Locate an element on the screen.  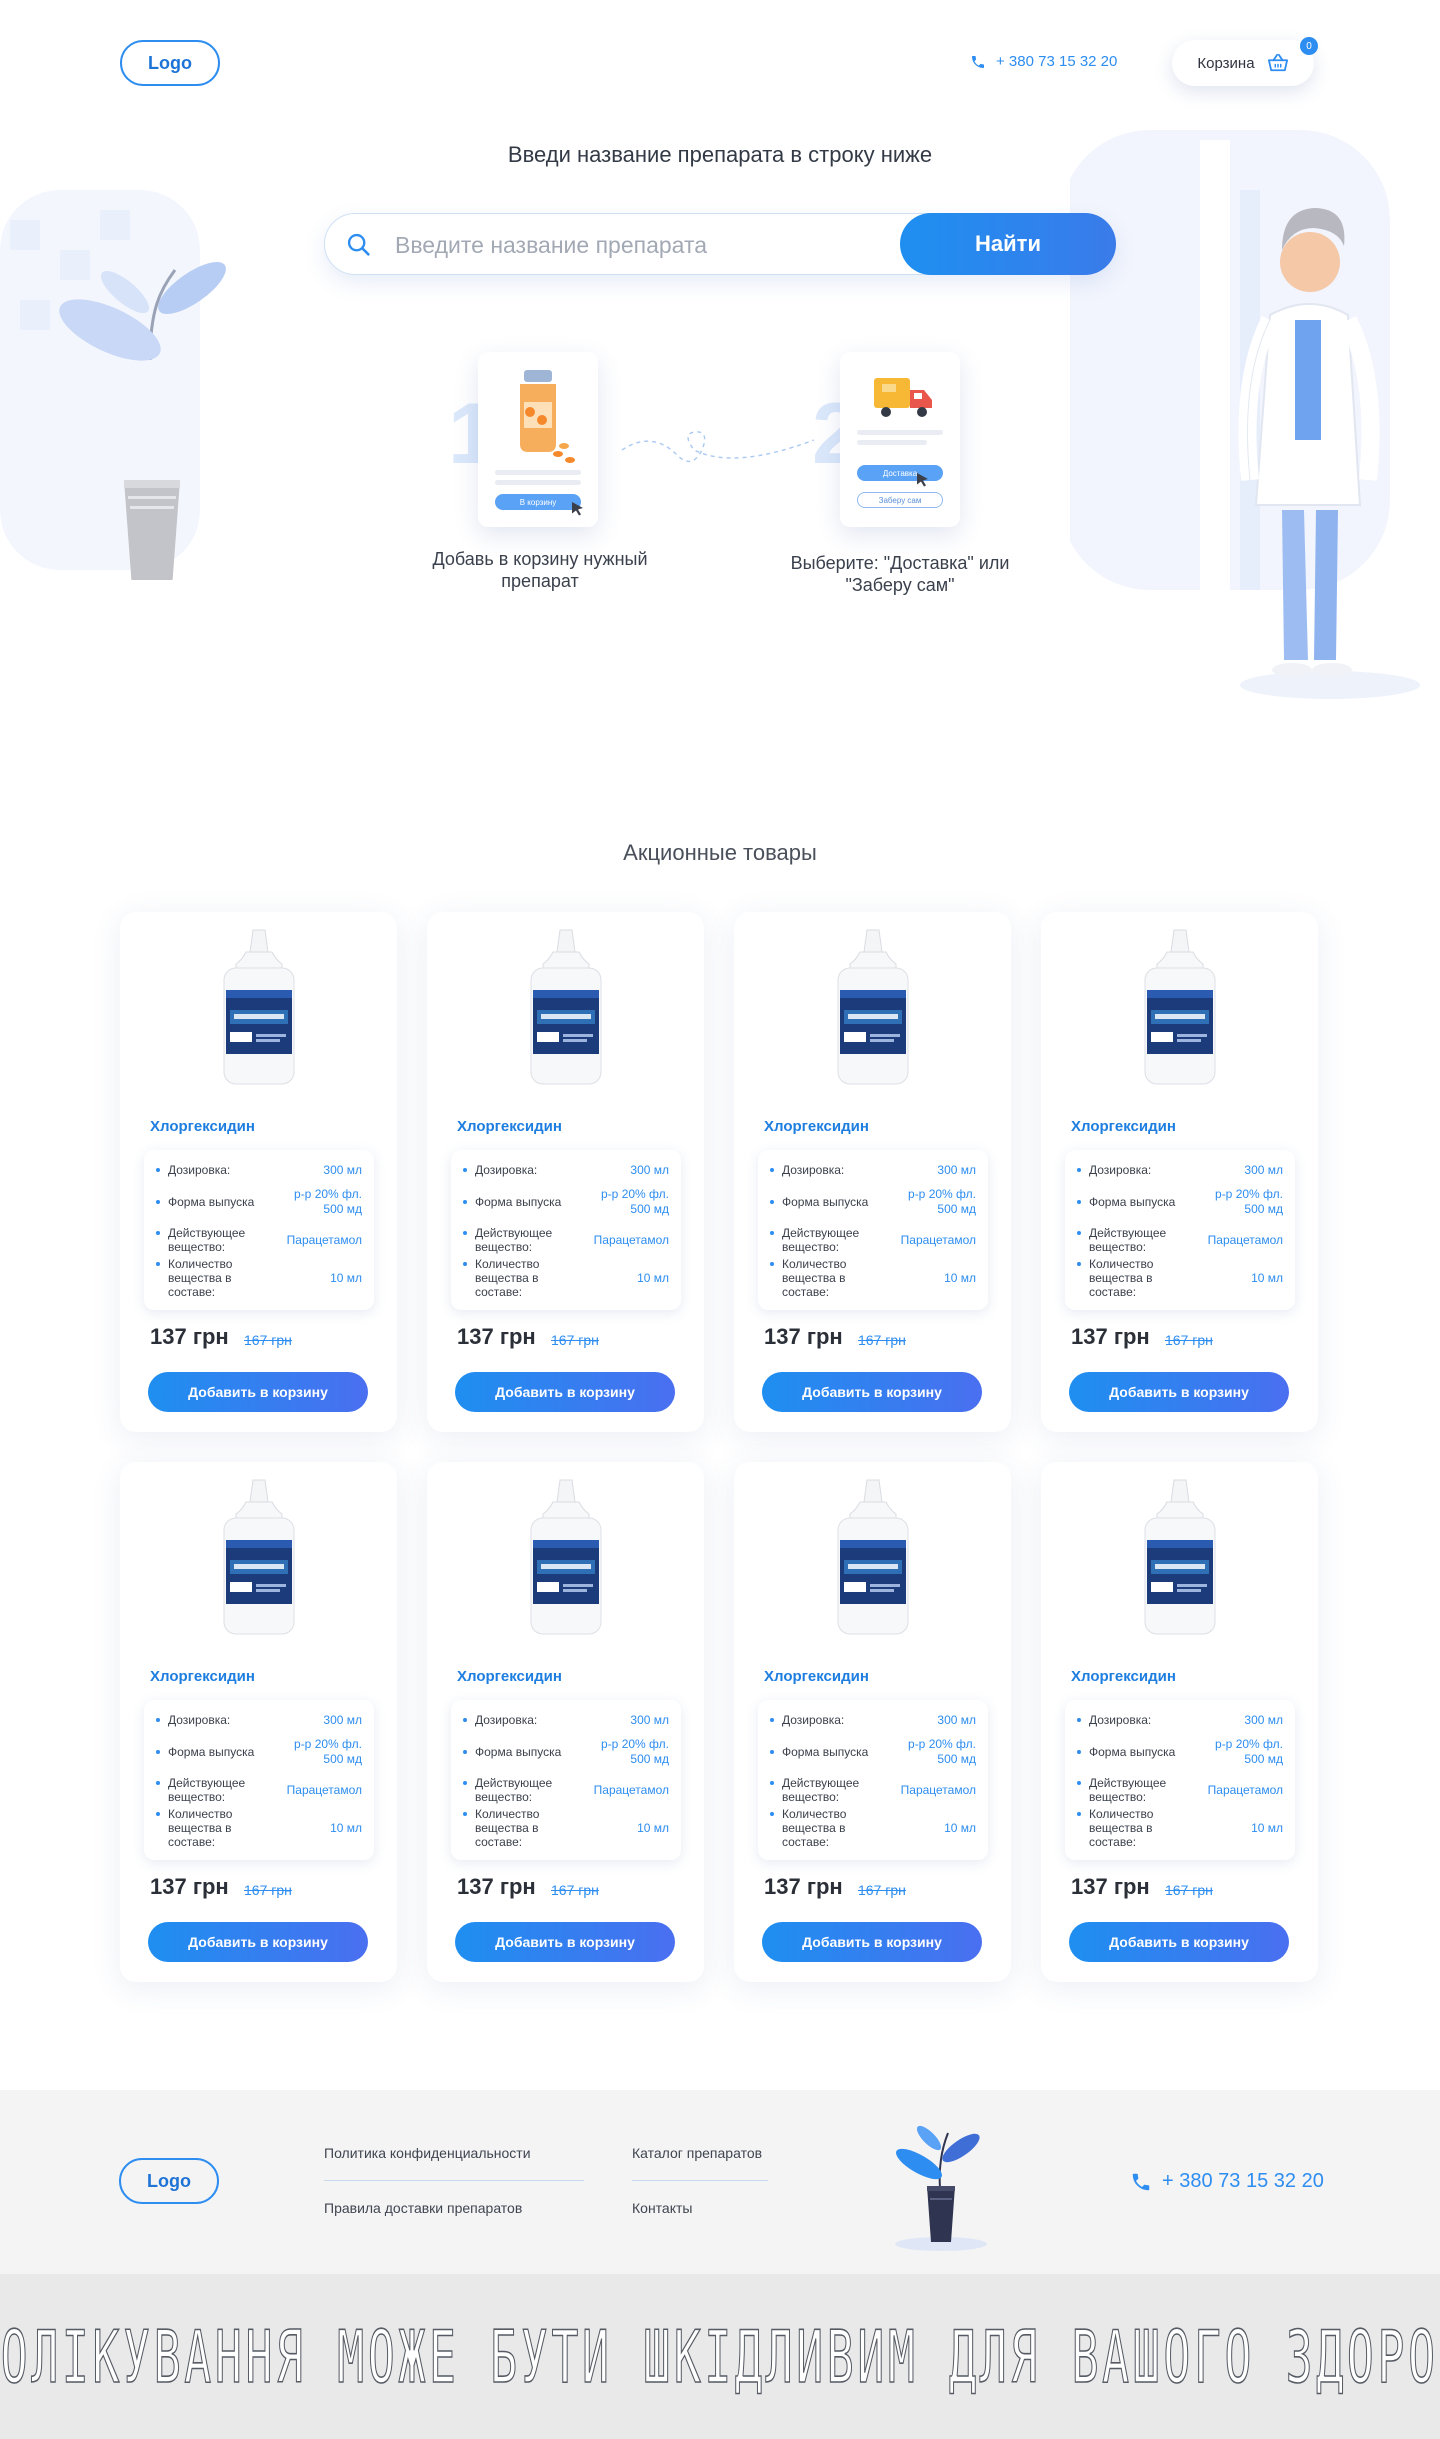
phone-icon is located at coordinates (1141, 2181).